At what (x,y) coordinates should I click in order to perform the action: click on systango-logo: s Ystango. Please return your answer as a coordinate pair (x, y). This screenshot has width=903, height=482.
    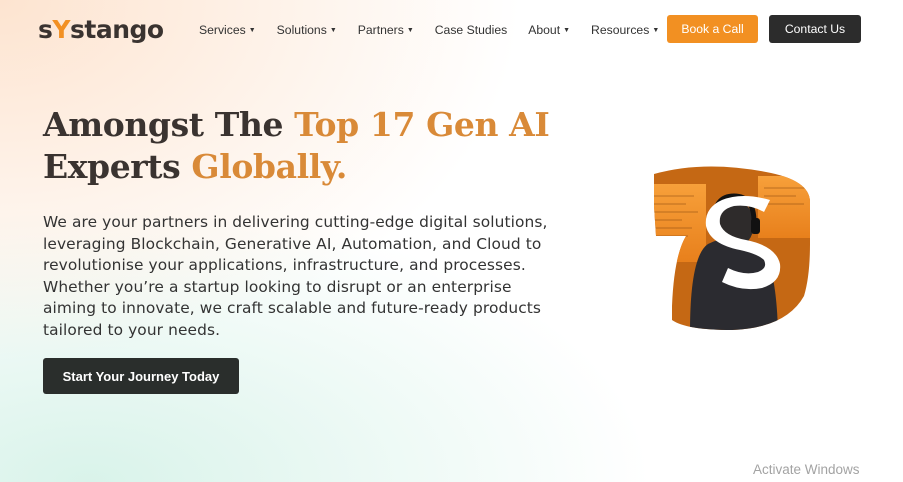
    Looking at the image, I should click on (101, 29).